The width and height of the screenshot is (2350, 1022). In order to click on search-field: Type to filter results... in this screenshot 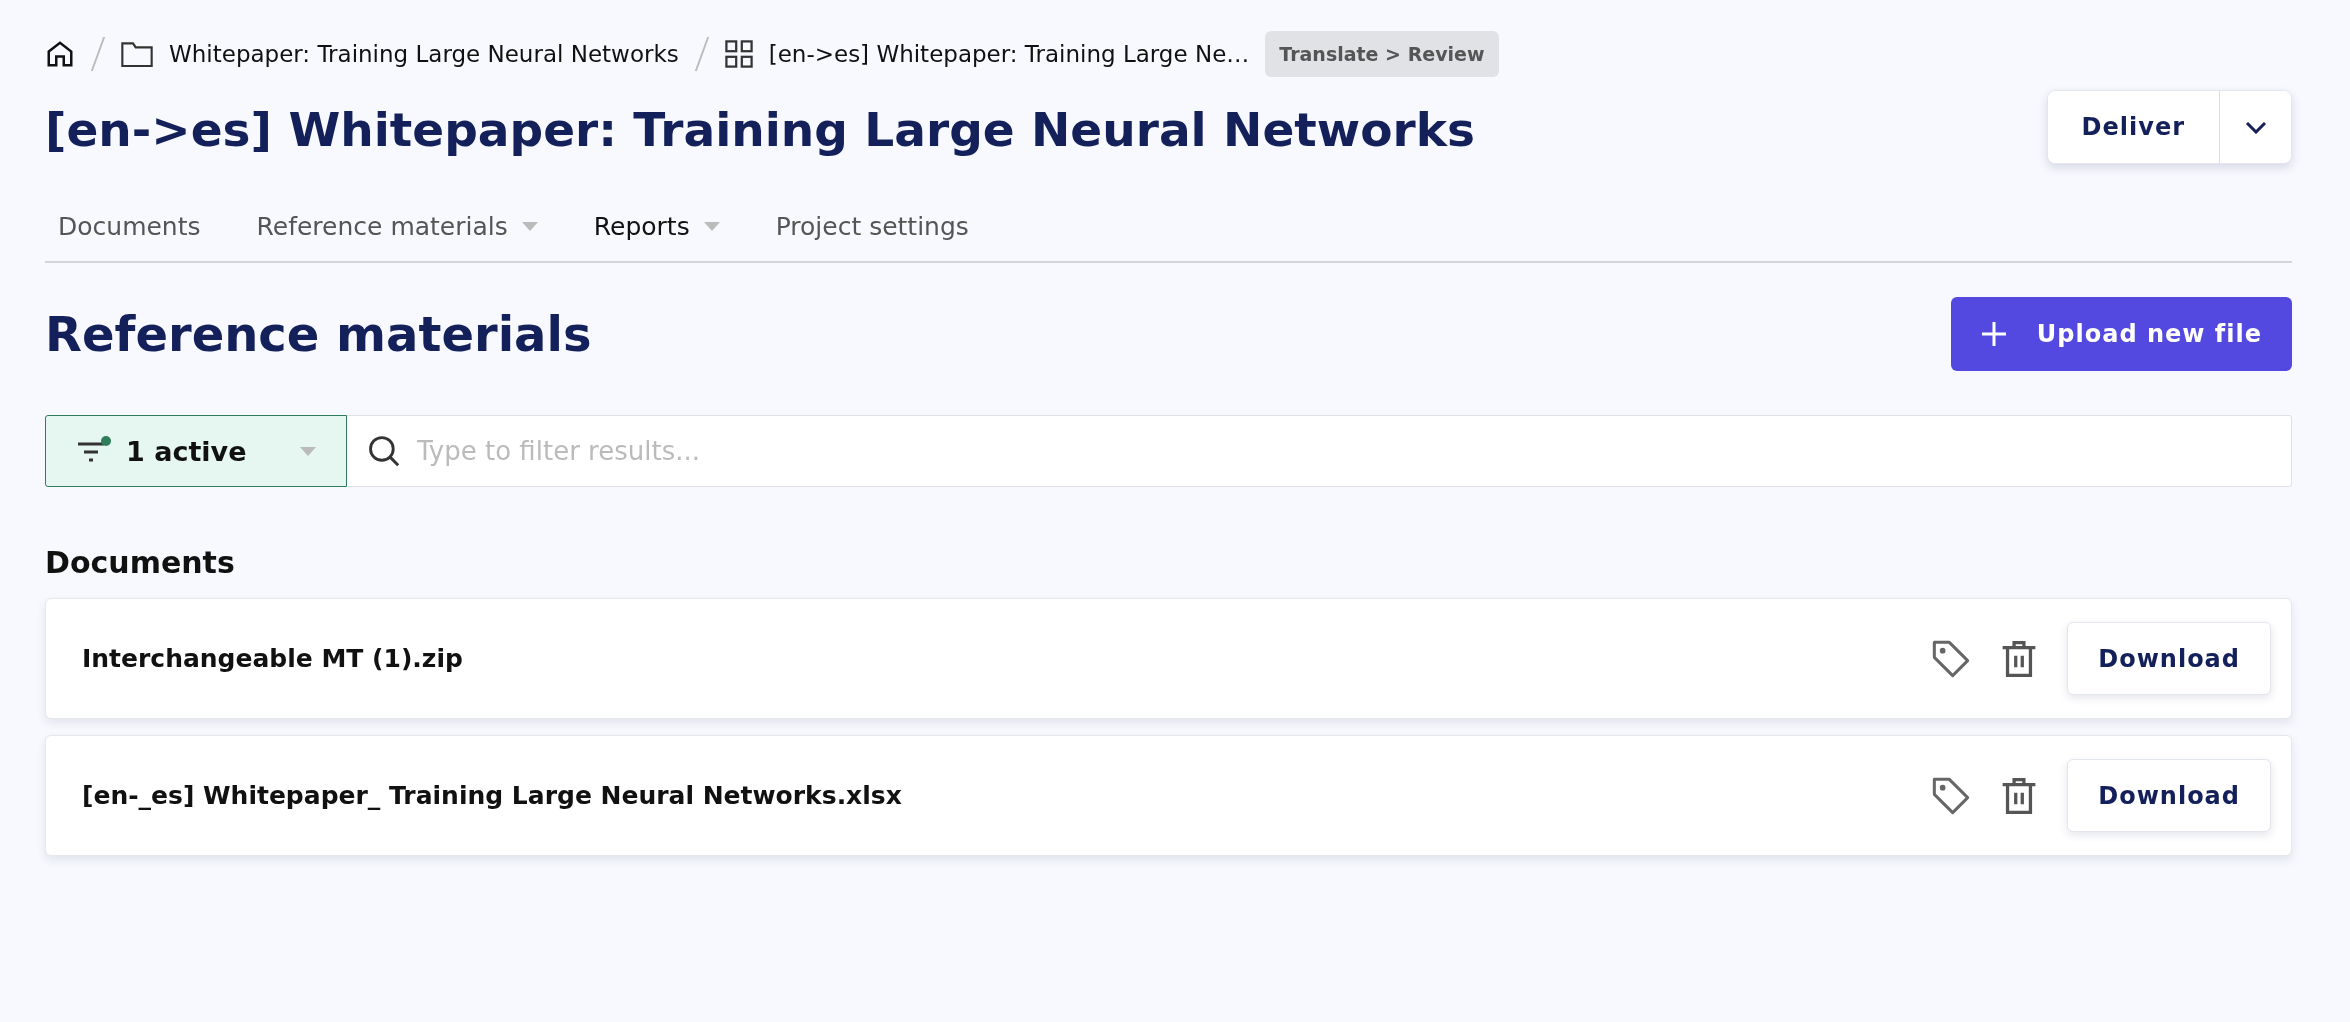, I will do `click(1319, 451)`.